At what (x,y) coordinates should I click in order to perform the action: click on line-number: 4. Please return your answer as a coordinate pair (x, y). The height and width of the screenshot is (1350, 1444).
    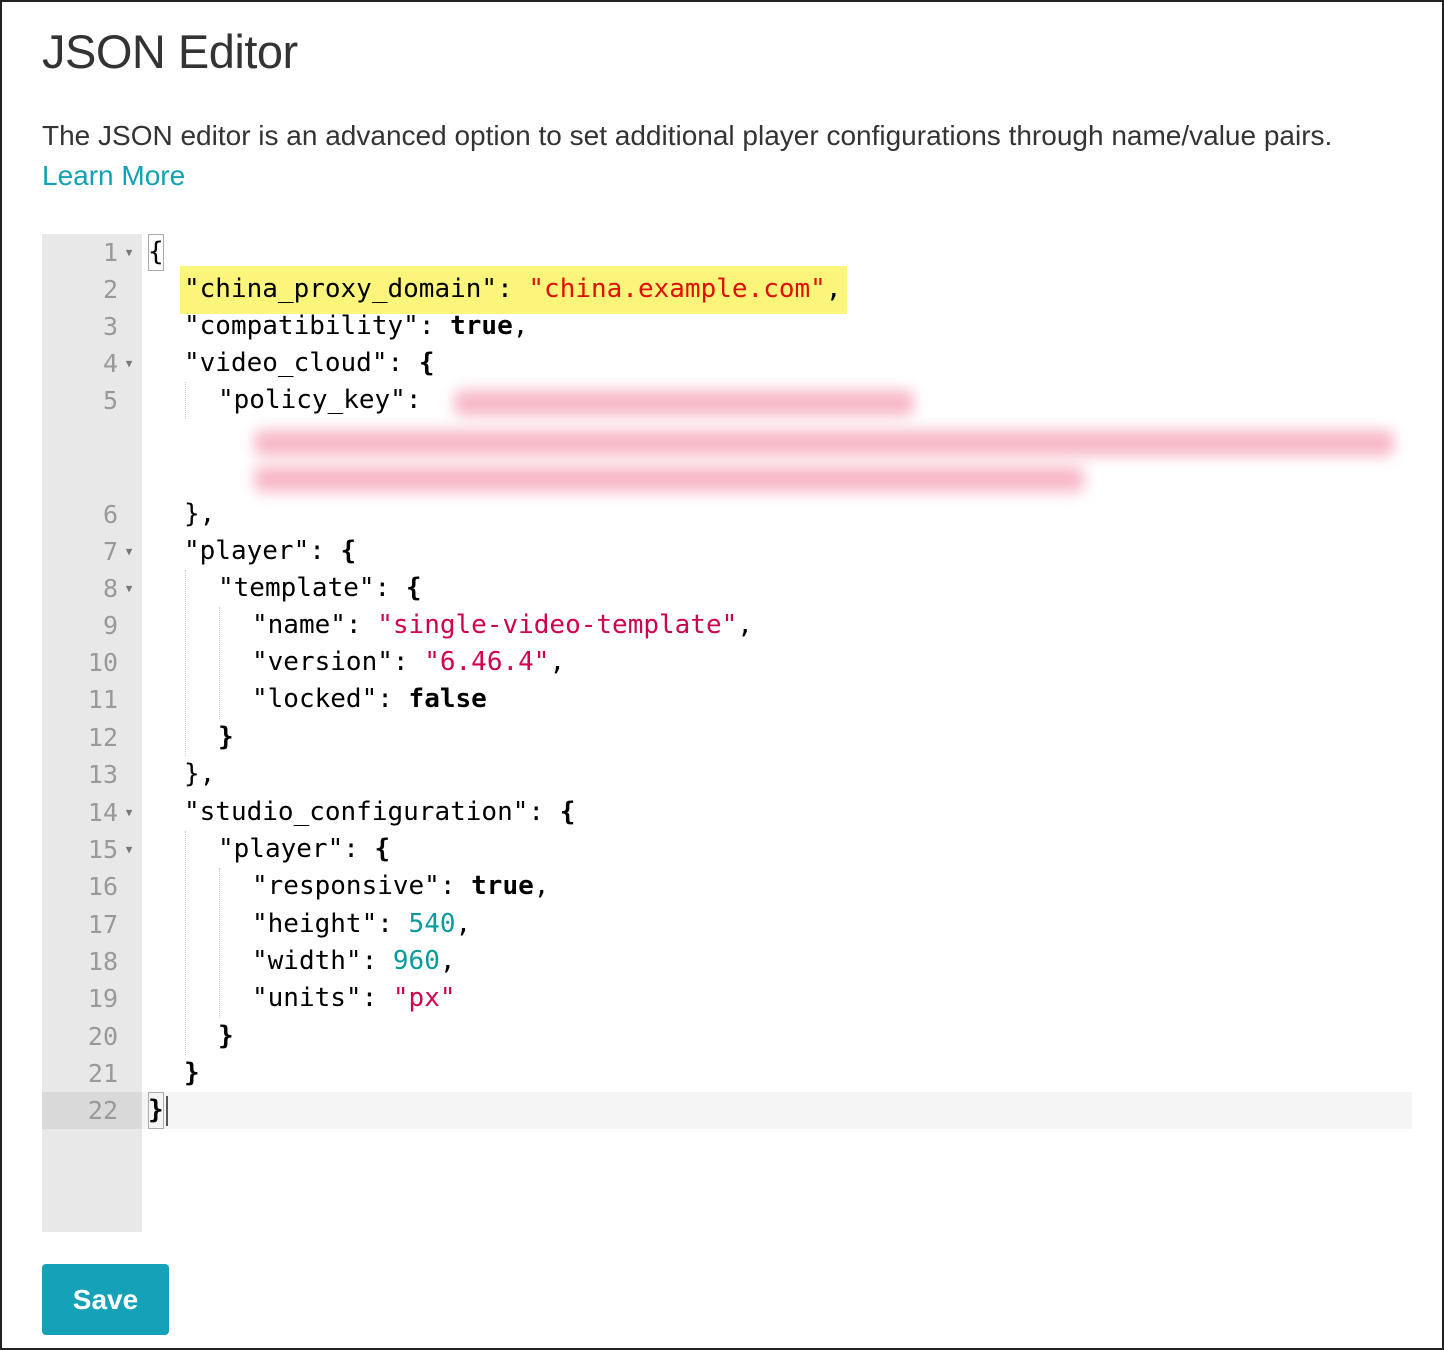
    Looking at the image, I should click on (110, 363).